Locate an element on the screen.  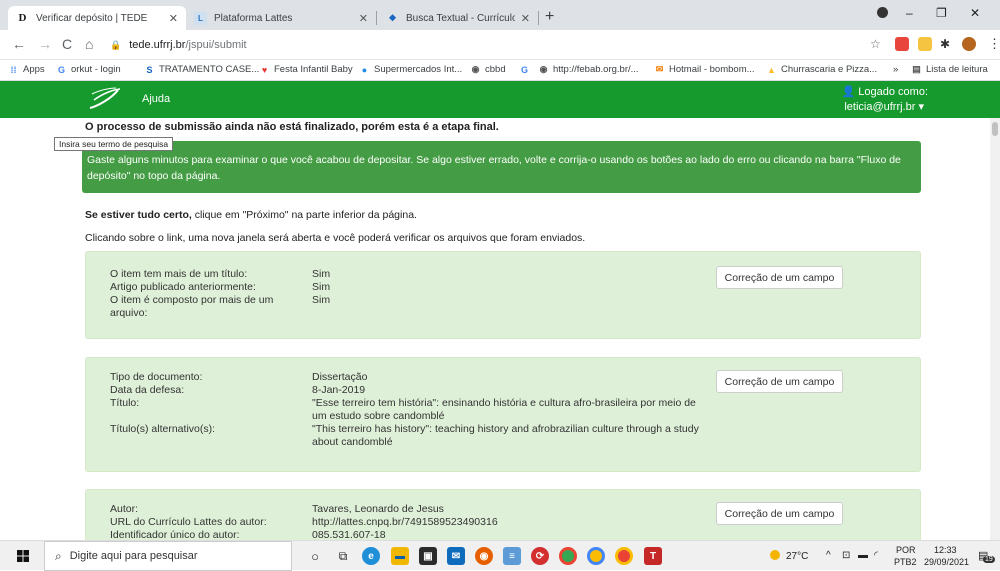
tede-logo is located at coordinates (105, 101).